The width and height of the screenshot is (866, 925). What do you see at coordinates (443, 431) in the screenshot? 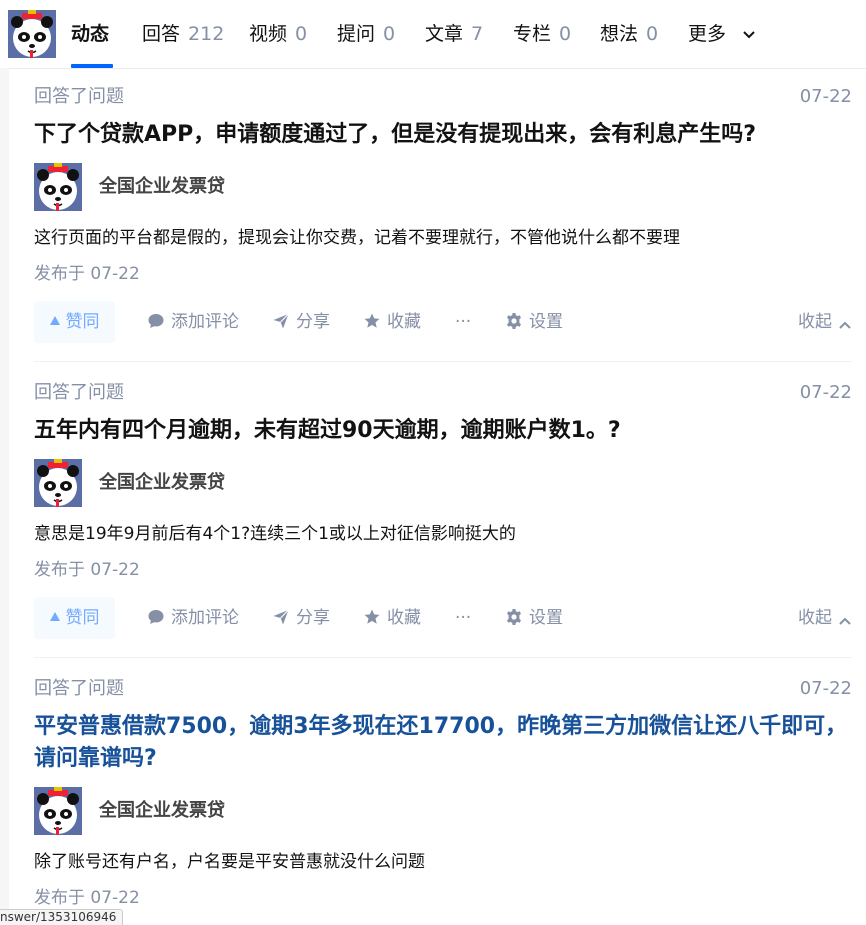
I see `question-title: 五年内有四个月逾期，未有超过90天逾期，逾期账户数1。?` at bounding box center [443, 431].